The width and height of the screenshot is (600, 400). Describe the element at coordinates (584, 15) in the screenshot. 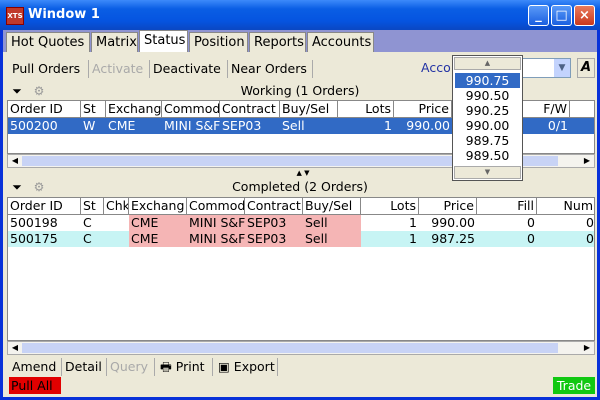

I see `close-button: ×` at that location.